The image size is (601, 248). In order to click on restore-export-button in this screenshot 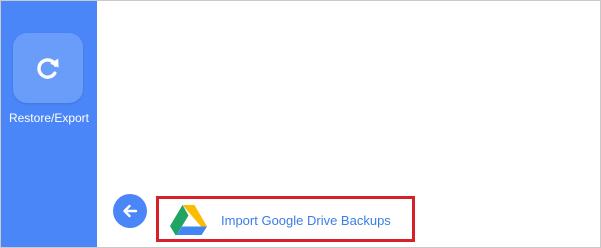, I will do `click(48, 68)`.